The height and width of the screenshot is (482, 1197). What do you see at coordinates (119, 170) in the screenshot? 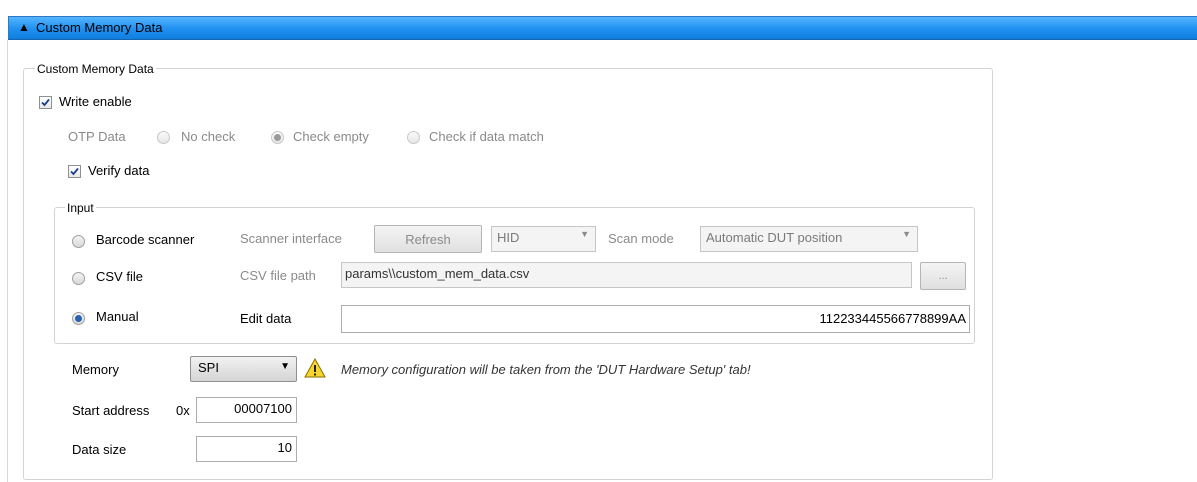
I see `verify-data-label: Verify data` at bounding box center [119, 170].